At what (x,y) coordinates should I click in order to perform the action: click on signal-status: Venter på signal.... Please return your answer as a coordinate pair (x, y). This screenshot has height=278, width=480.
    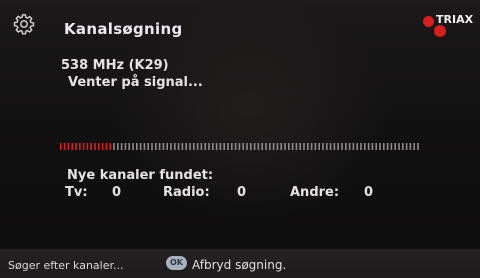
    Looking at the image, I should click on (135, 82).